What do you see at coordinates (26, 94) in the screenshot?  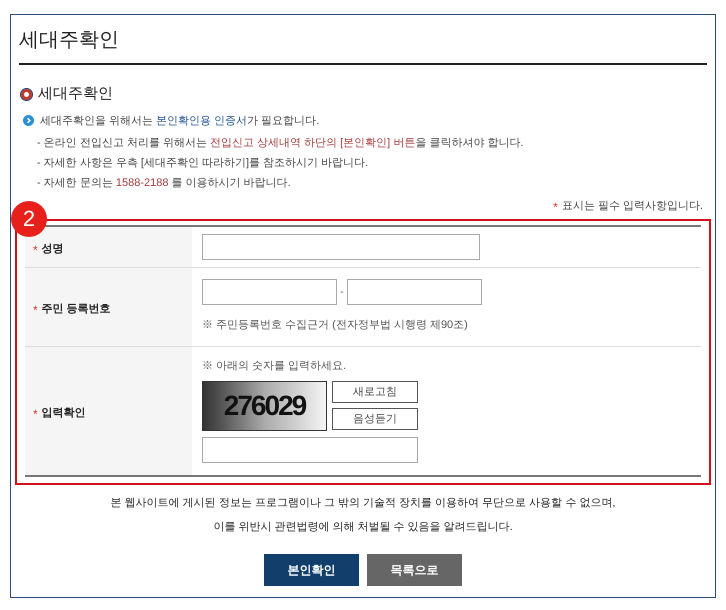 I see `ring-icon` at bounding box center [26, 94].